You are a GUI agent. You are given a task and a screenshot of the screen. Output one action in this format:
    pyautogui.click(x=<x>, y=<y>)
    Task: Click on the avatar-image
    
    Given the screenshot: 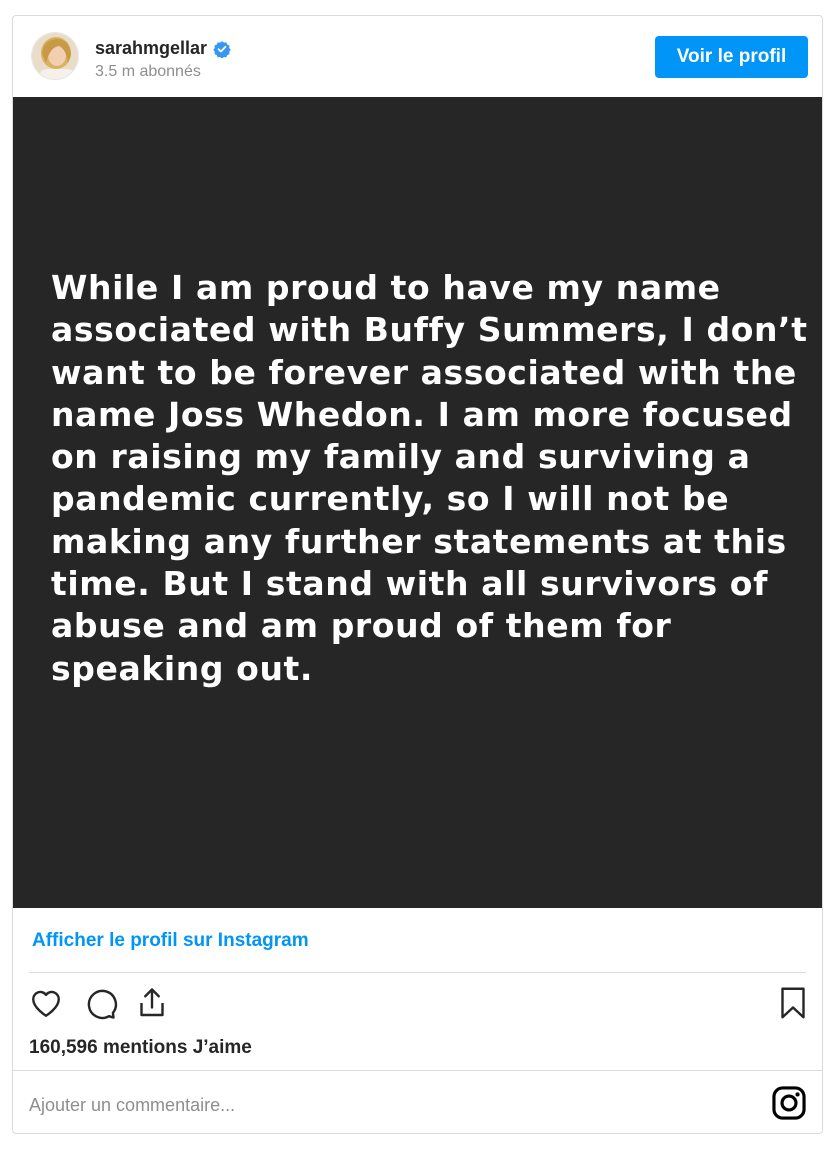 What is the action you would take?
    pyautogui.click(x=55, y=56)
    